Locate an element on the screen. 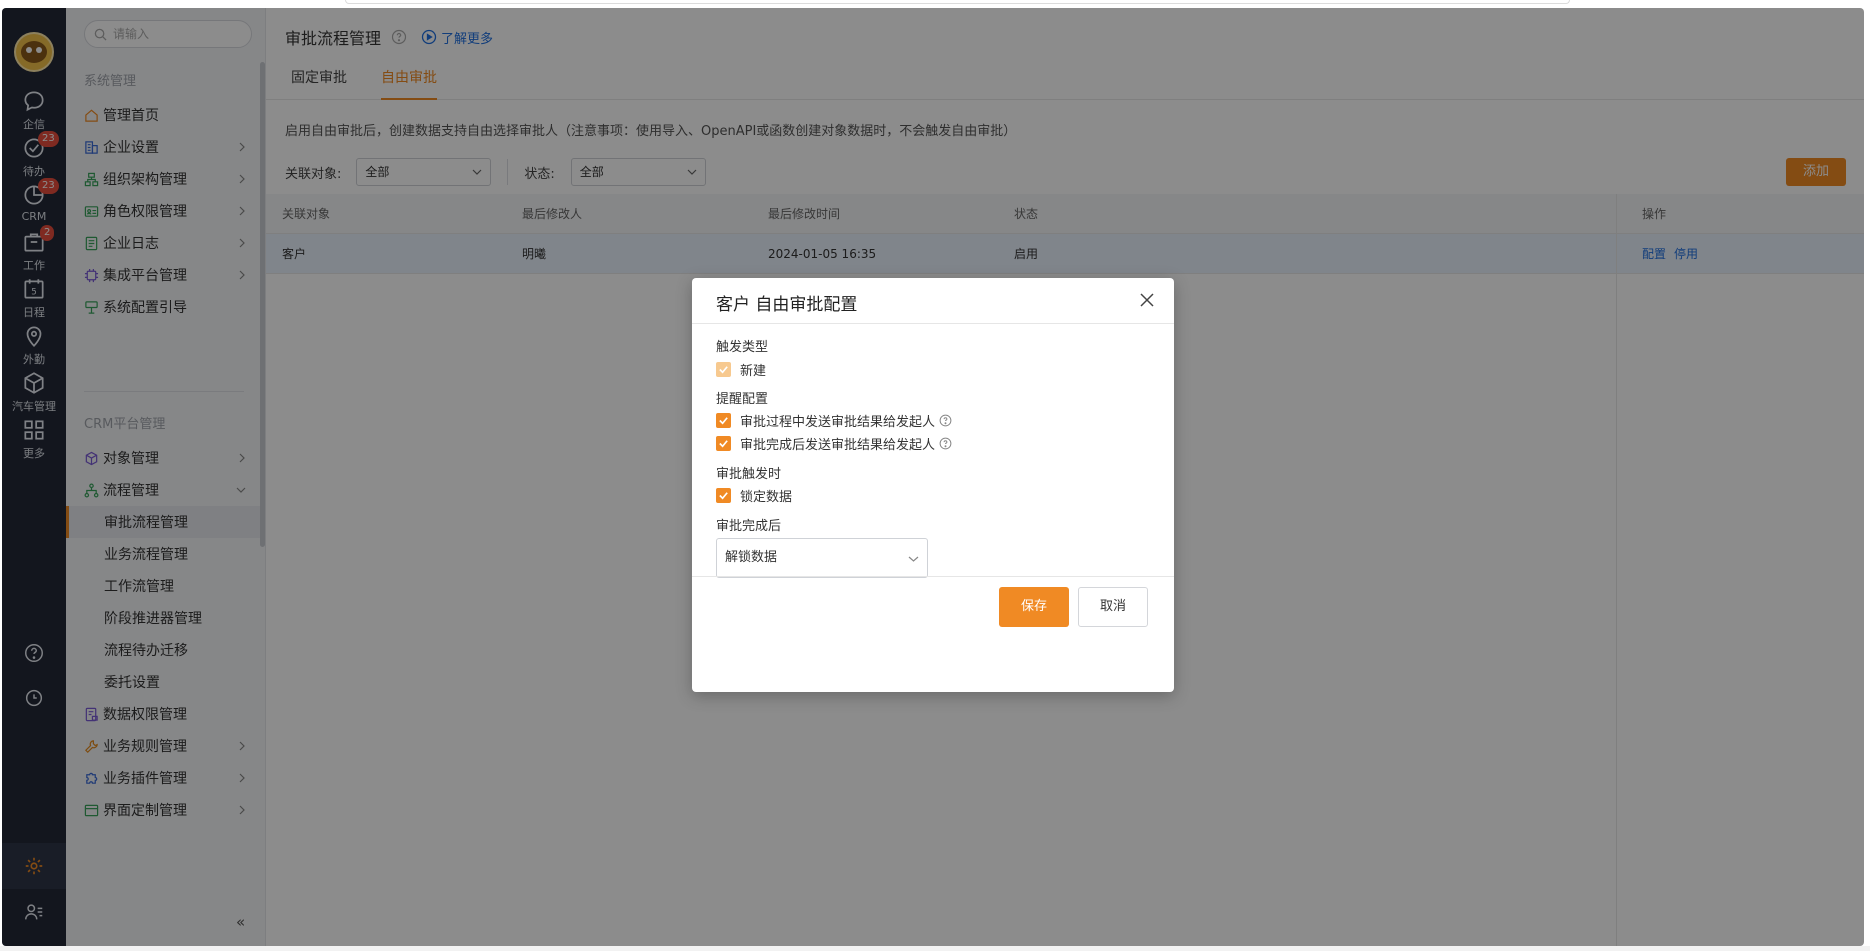 Image resolution: width=1870 pixels, height=951 pixels. dialog-footer: 保存 取消 is located at coordinates (933, 605).